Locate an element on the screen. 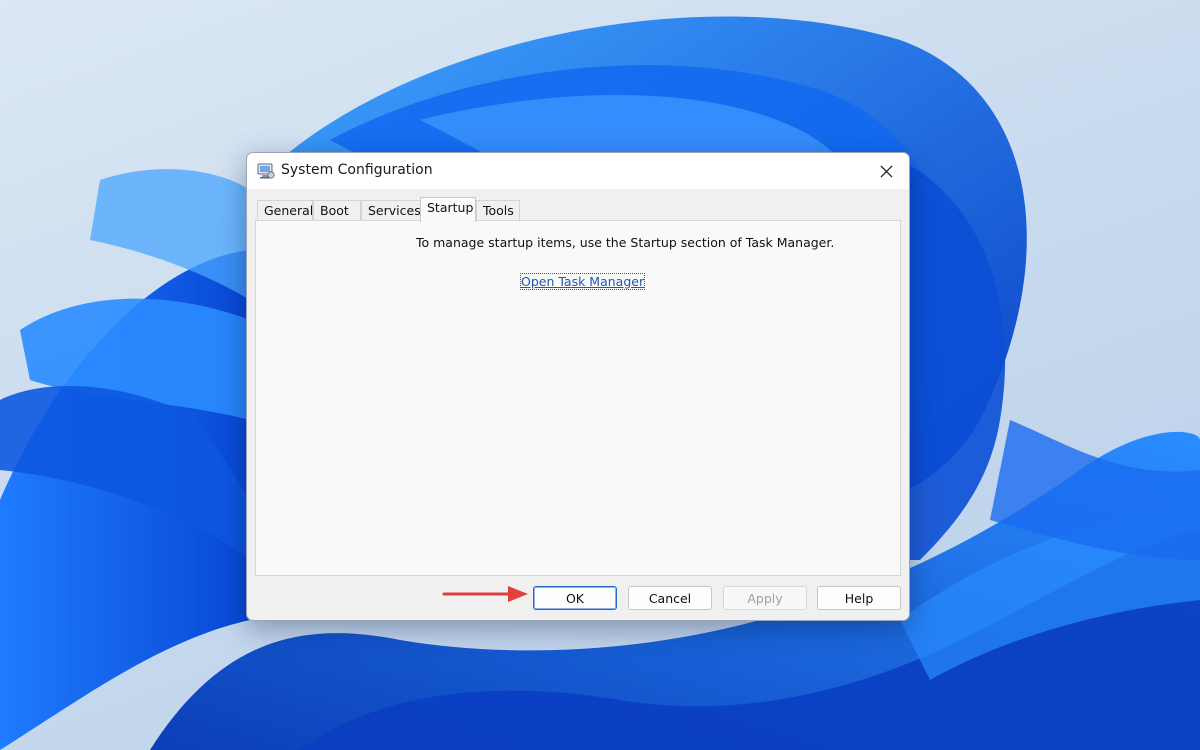 The width and height of the screenshot is (1200, 750). tab-startup: Startup is located at coordinates (448, 209).